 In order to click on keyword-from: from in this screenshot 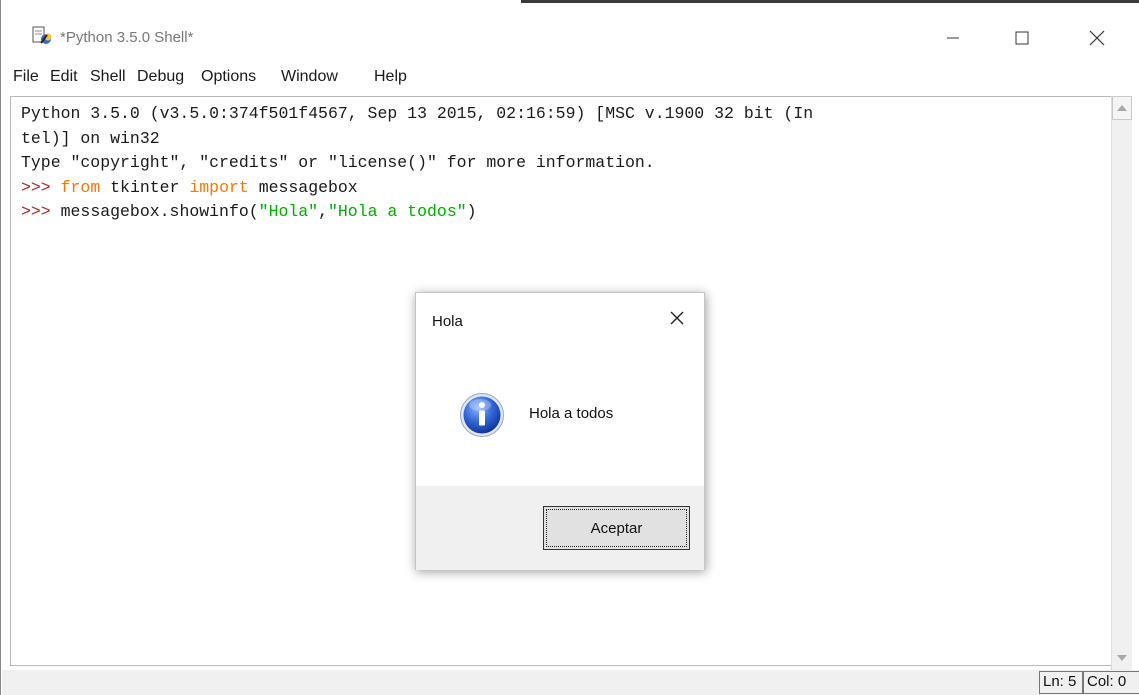, I will do `click(80, 187)`.